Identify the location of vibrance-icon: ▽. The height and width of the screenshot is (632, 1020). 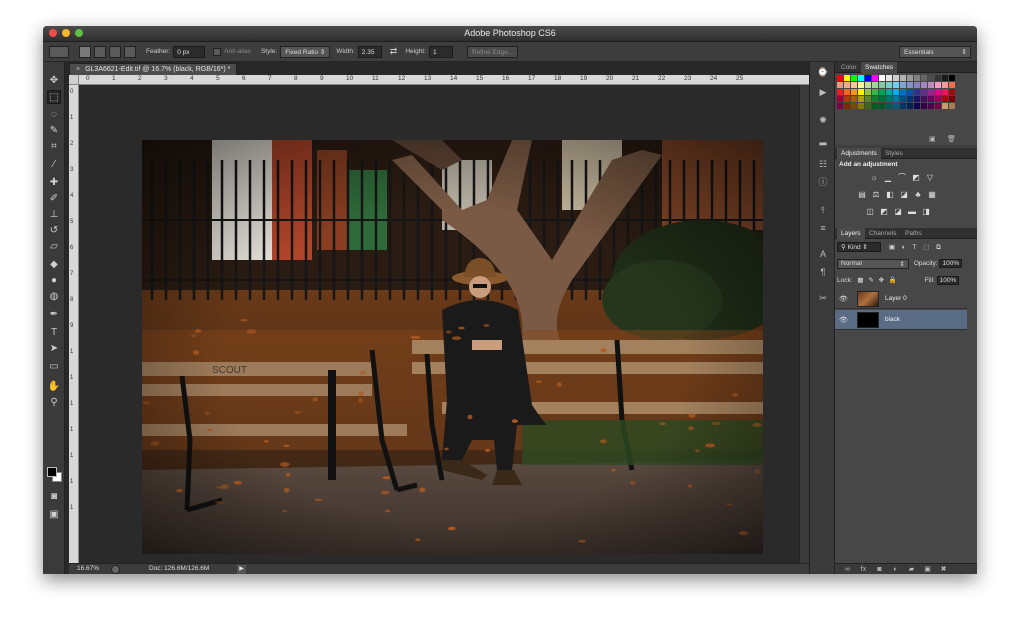
(930, 177).